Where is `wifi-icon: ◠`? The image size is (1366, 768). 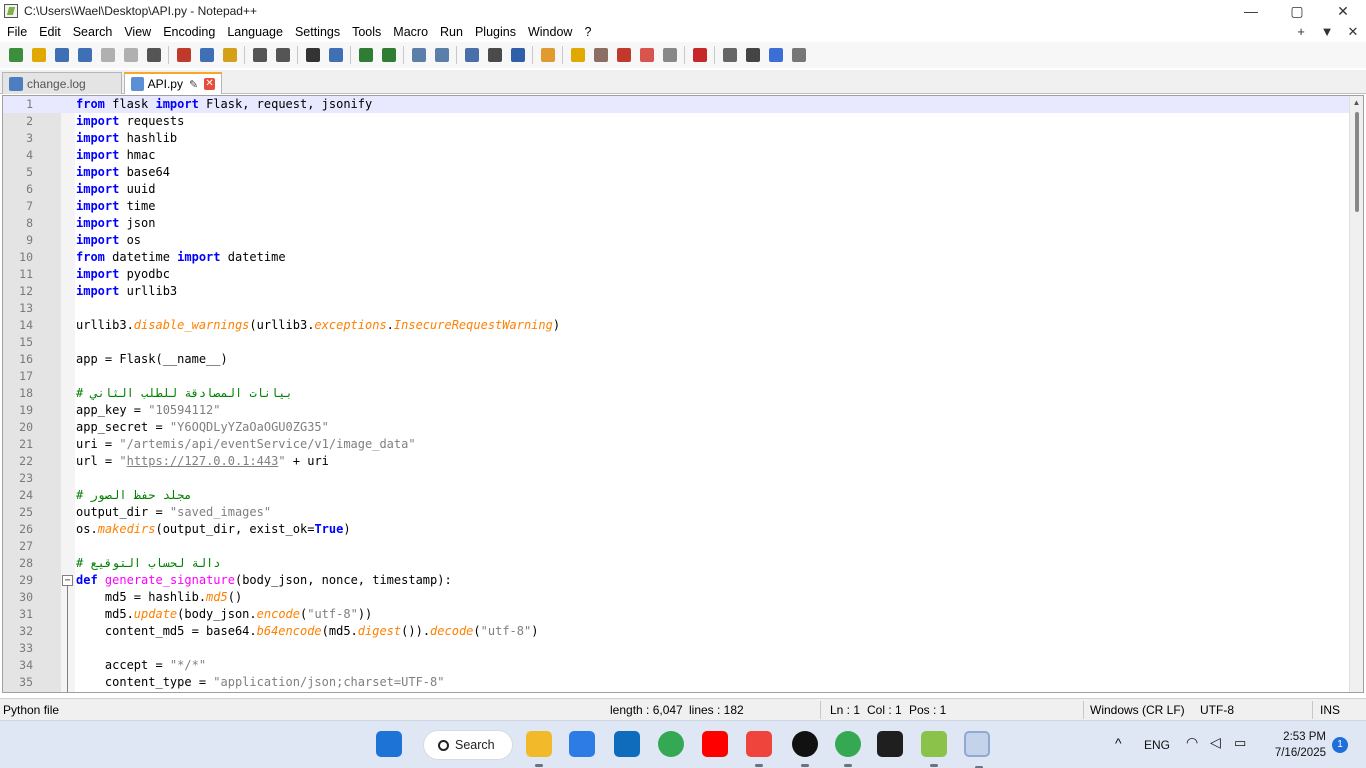 wifi-icon: ◠ is located at coordinates (1192, 742).